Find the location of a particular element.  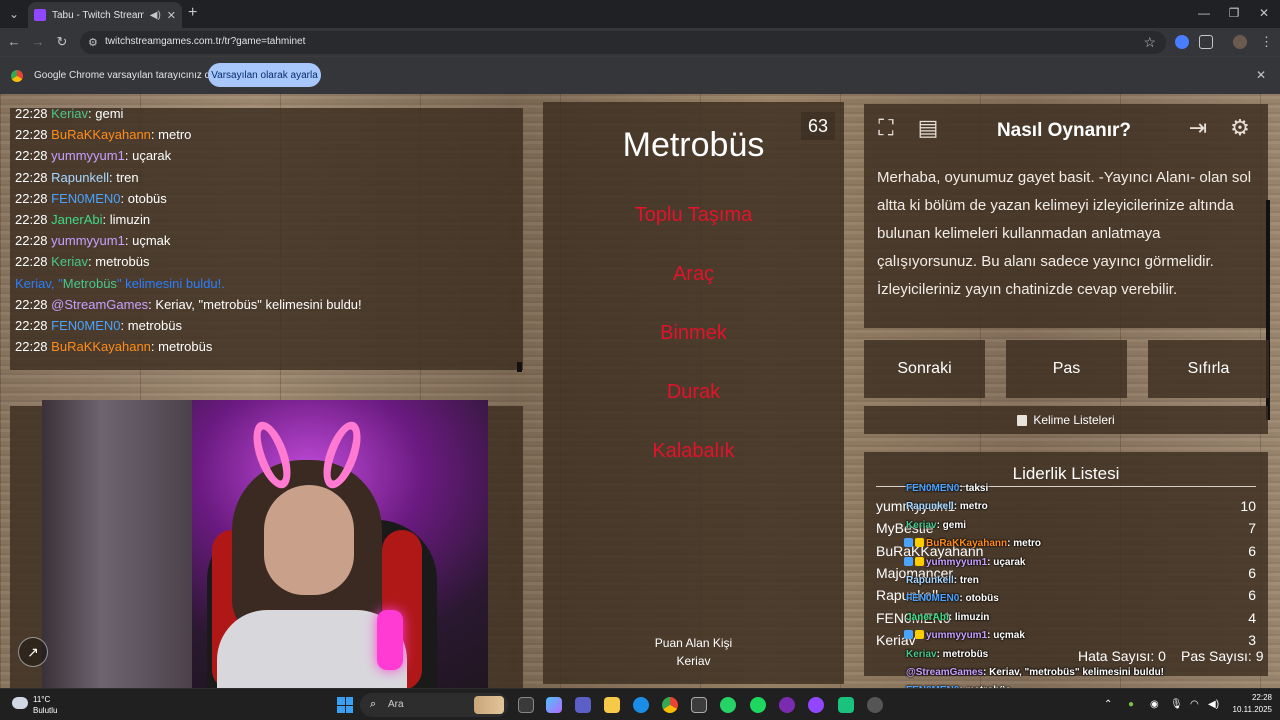

tab-active: Tabu - Twitch Stream Game ◀) ✕ is located at coordinates (105, 15).